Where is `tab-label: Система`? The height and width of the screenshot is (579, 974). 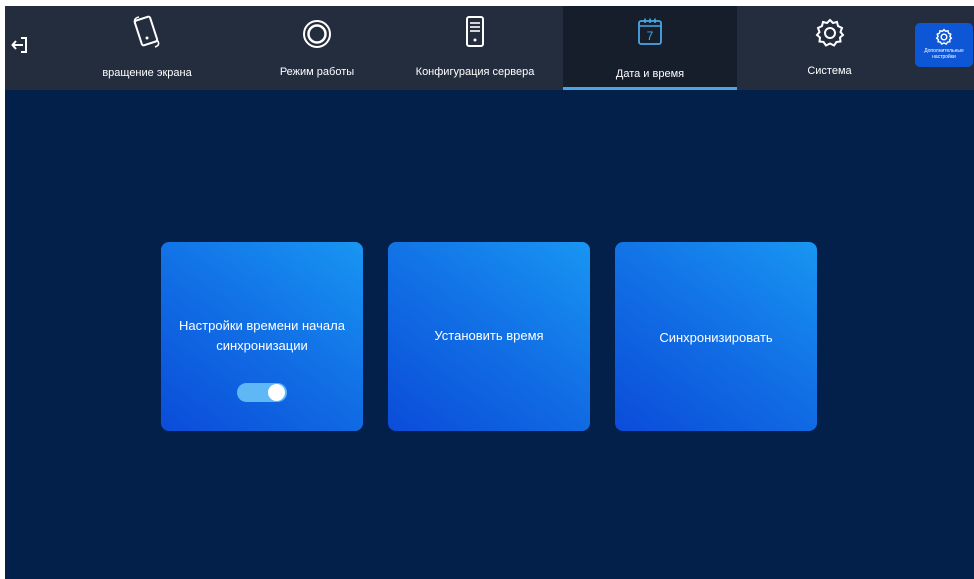
tab-label: Система is located at coordinates (829, 71).